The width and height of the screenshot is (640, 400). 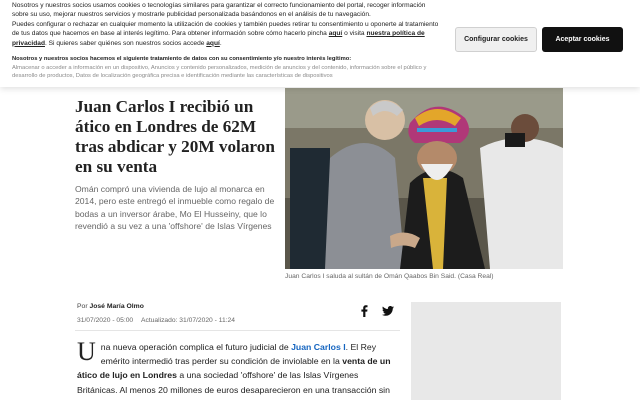 I want to click on share-facebook-button, so click(x=363, y=310).